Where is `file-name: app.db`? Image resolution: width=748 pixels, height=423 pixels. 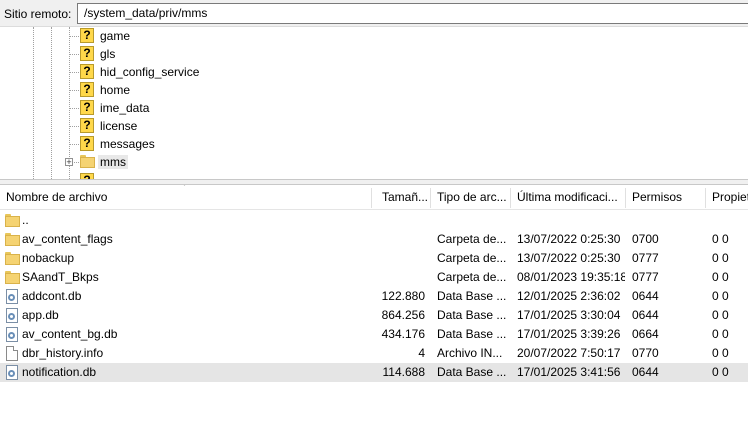 file-name: app.db is located at coordinates (40, 315).